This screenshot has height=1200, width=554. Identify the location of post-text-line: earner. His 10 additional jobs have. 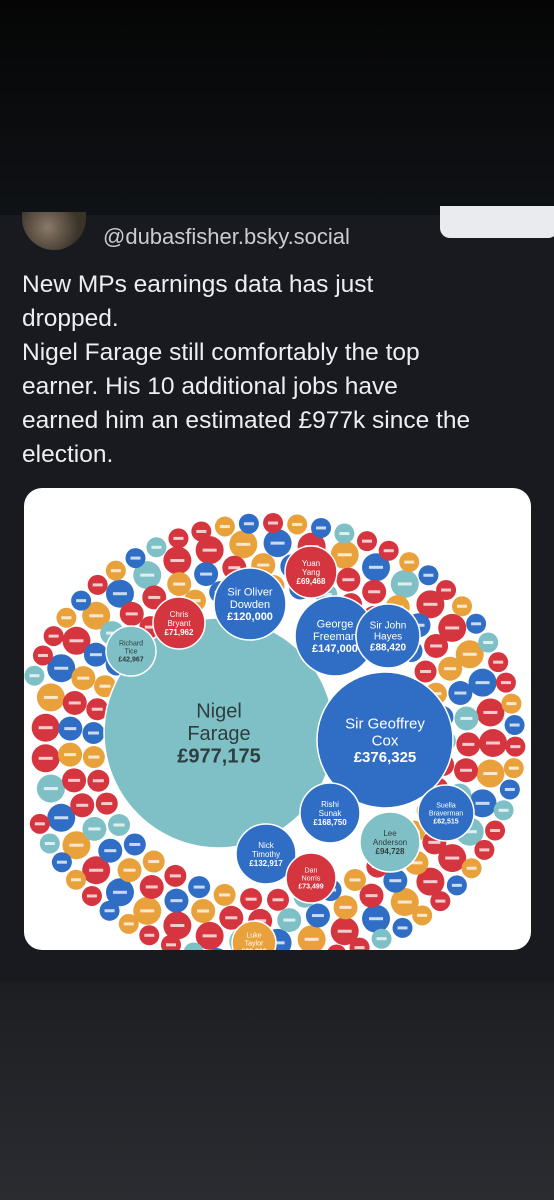
(210, 386).